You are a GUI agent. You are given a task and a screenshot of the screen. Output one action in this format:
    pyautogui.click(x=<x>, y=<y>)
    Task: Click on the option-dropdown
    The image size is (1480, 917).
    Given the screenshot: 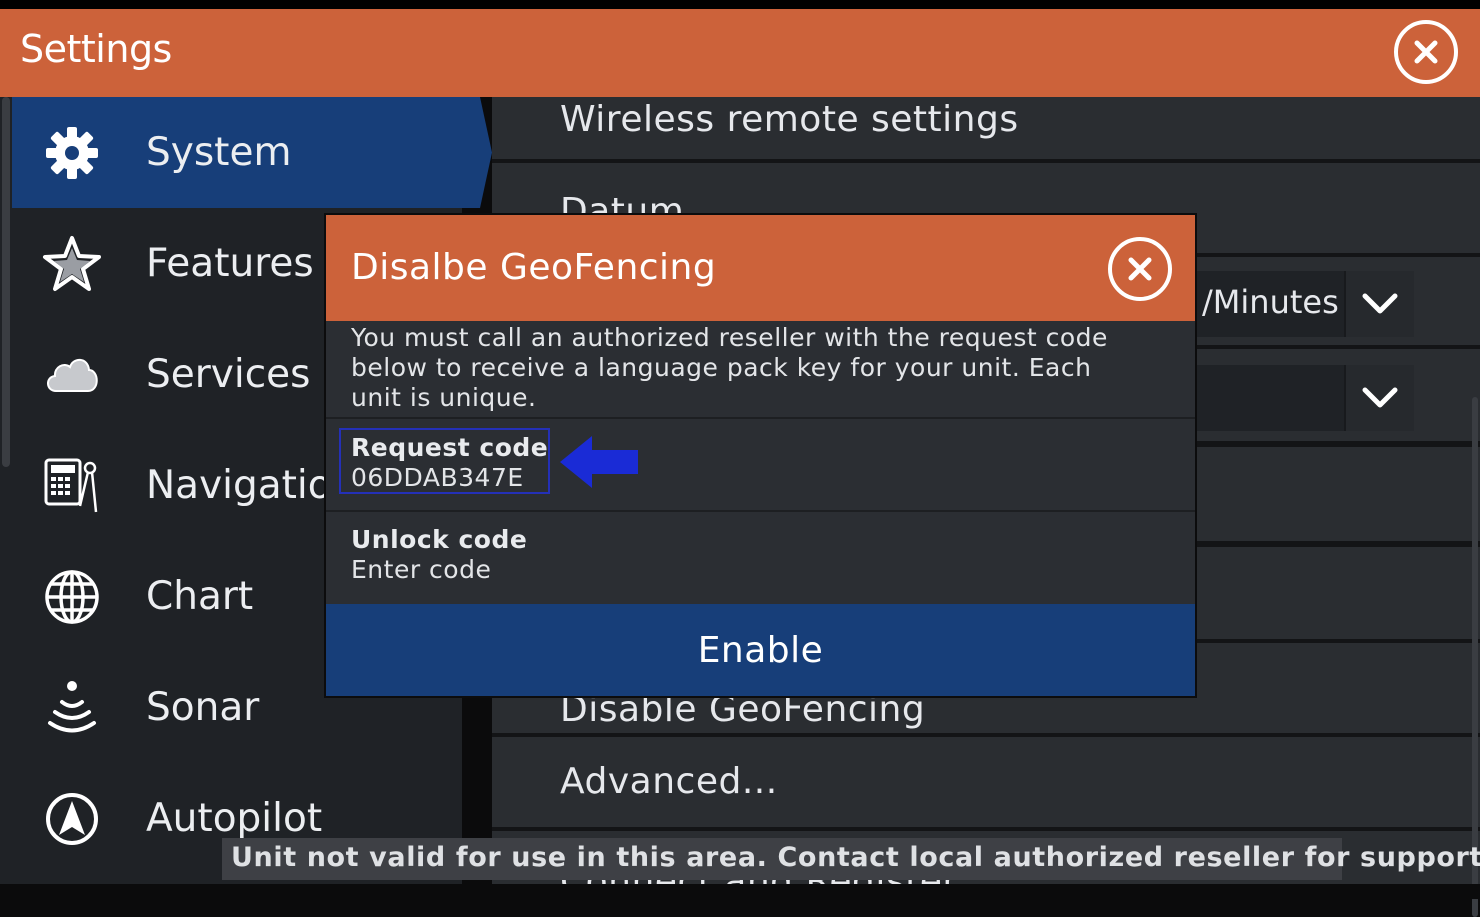 What is the action you would take?
    pyautogui.click(x=1303, y=398)
    